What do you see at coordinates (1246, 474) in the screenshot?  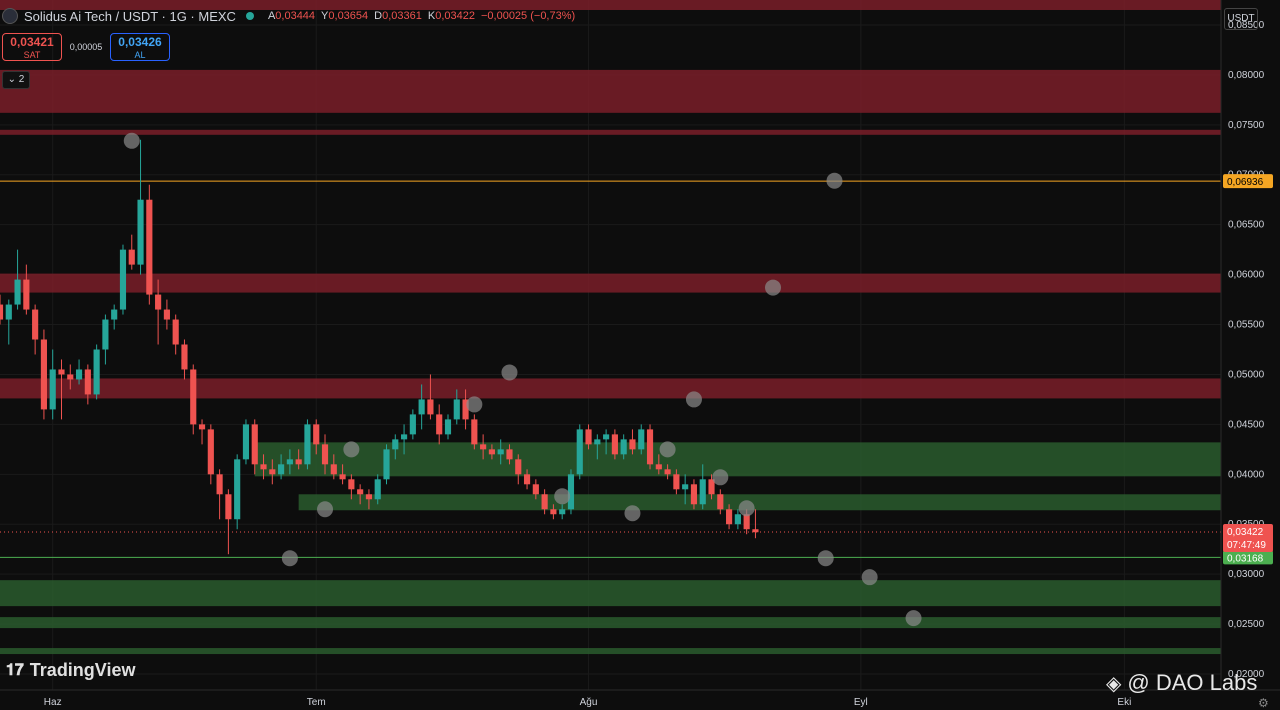 I see `y-tick-label: 0,04000` at bounding box center [1246, 474].